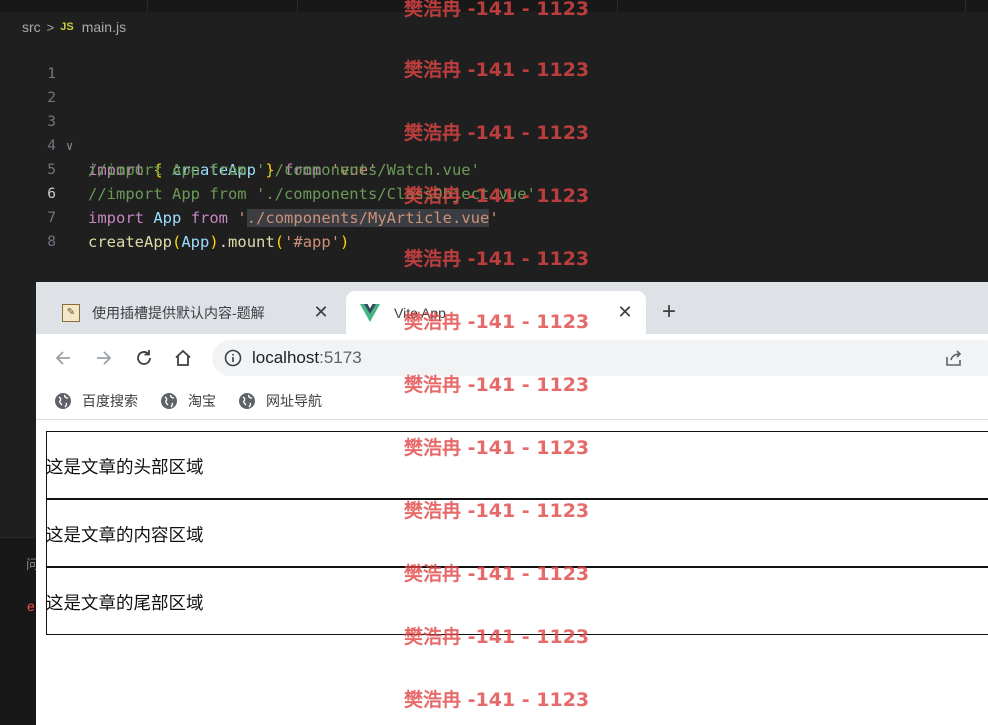  I want to click on tab-title: Vite App, so click(420, 312).